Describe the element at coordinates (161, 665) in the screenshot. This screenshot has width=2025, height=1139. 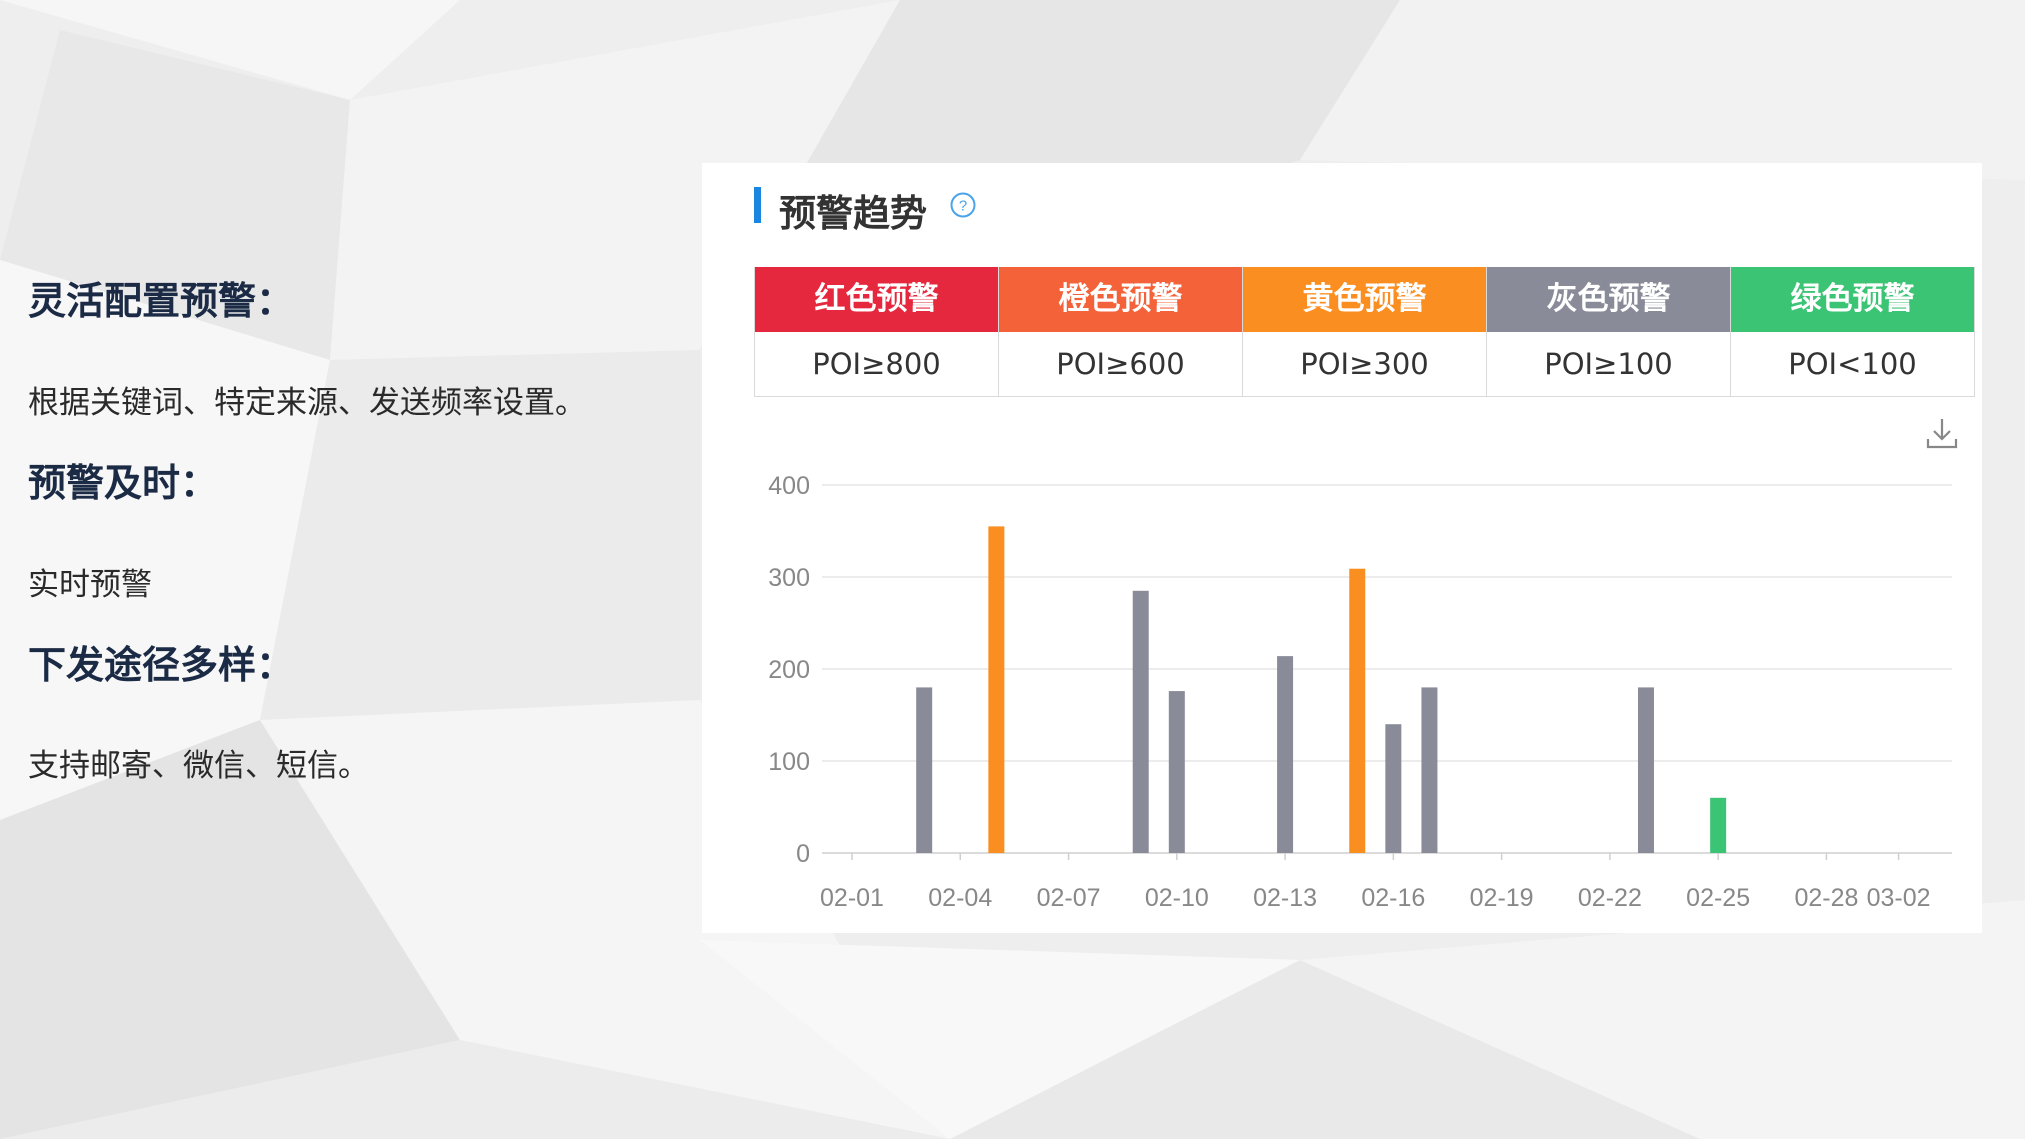
I see `section-heading-channels: 下发途径多样：` at that location.